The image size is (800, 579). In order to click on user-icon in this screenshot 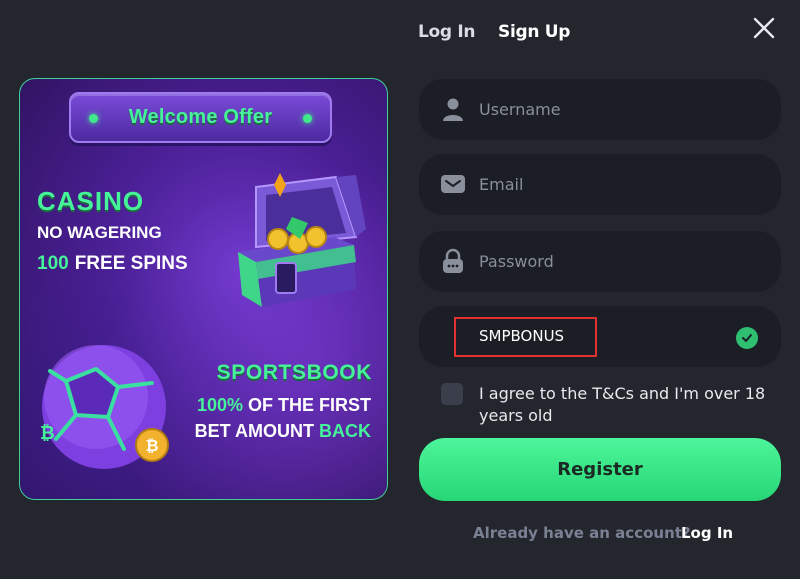, I will do `click(453, 109)`.